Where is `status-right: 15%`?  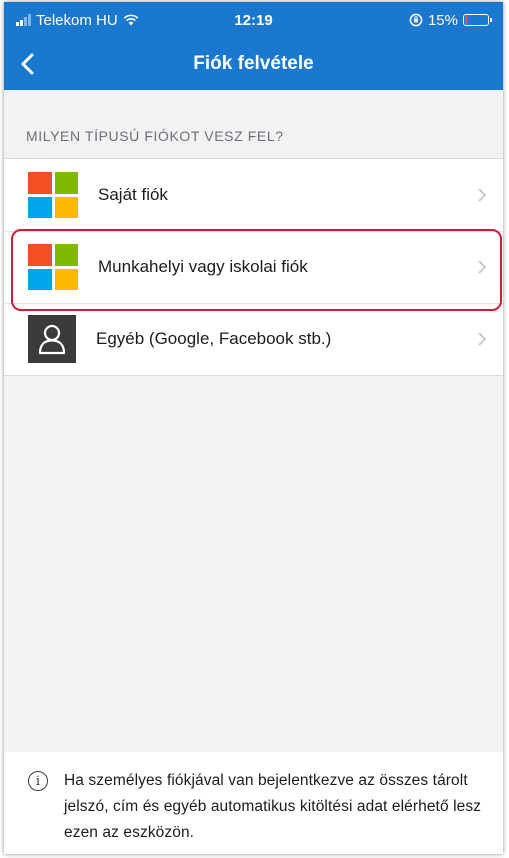 status-right: 15% is located at coordinates (450, 20).